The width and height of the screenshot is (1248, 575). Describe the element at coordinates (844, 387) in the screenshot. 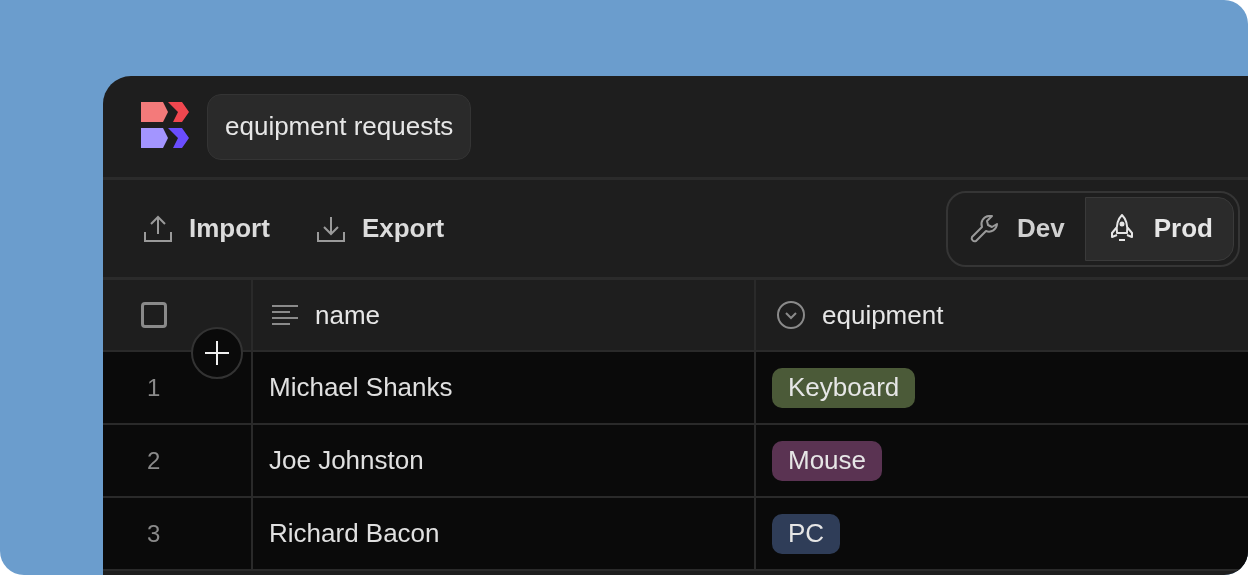

I see `equipment-tag: Keyboard` at that location.